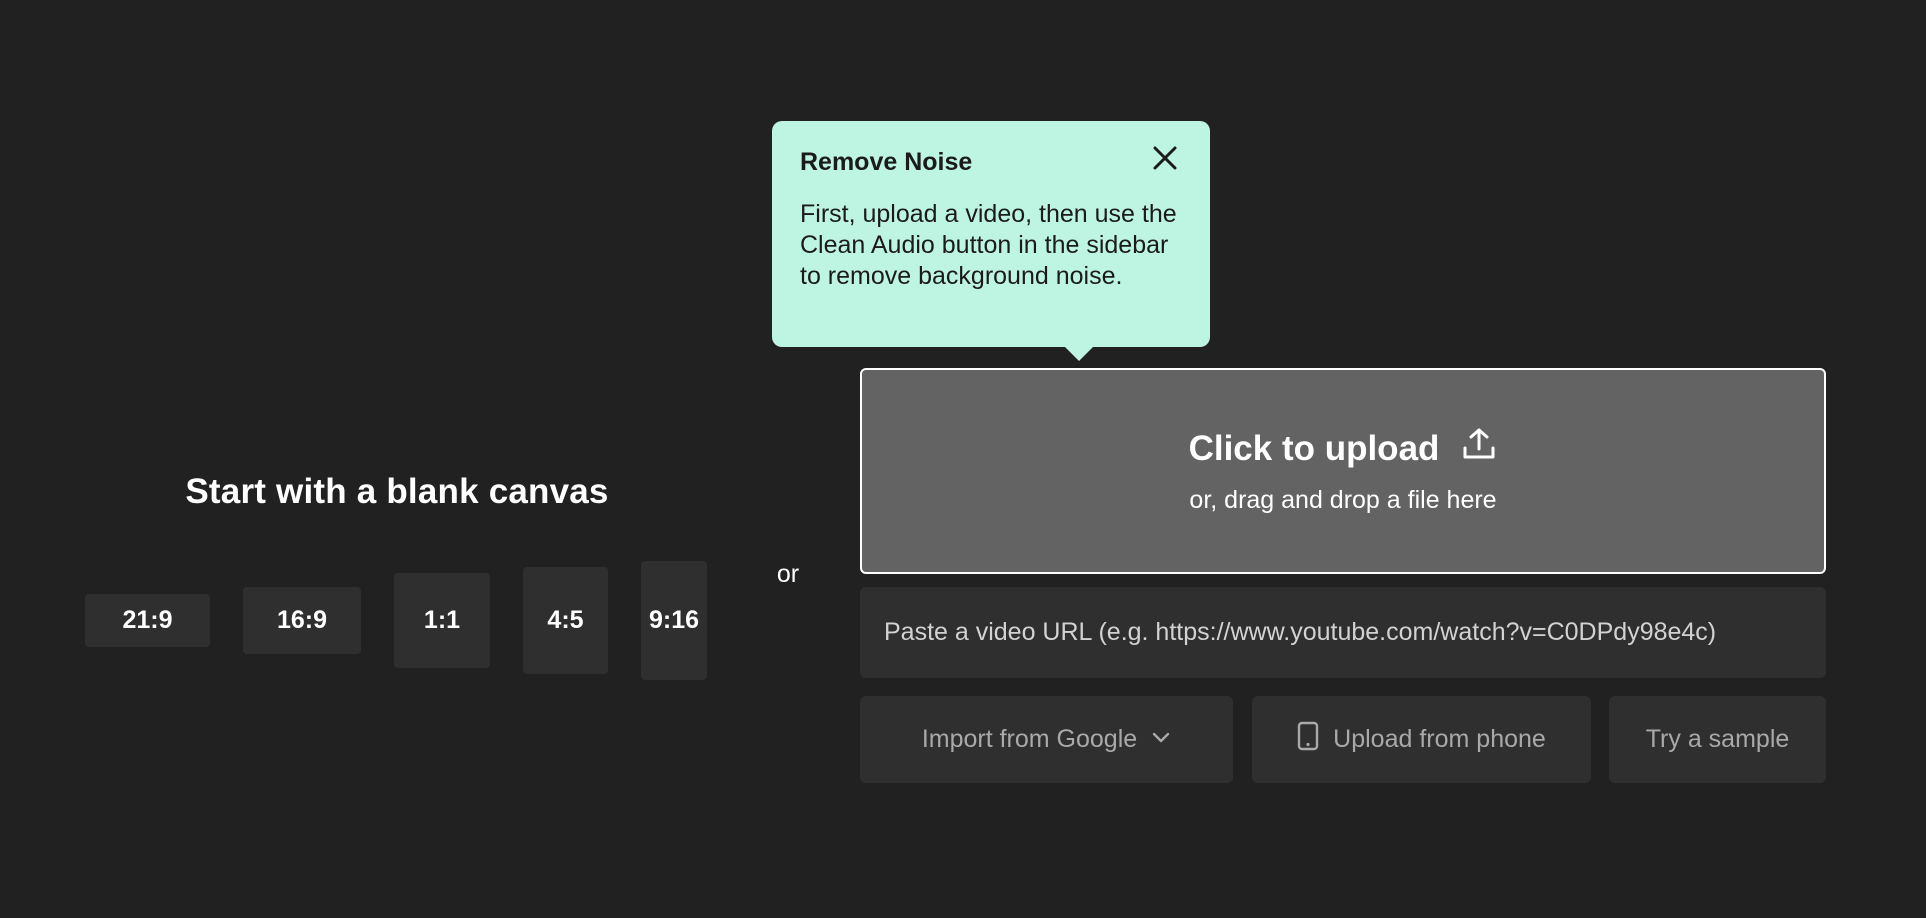 The height and width of the screenshot is (918, 1926). I want to click on blank-canvas-title: Start with a blank canvas, so click(397, 491).